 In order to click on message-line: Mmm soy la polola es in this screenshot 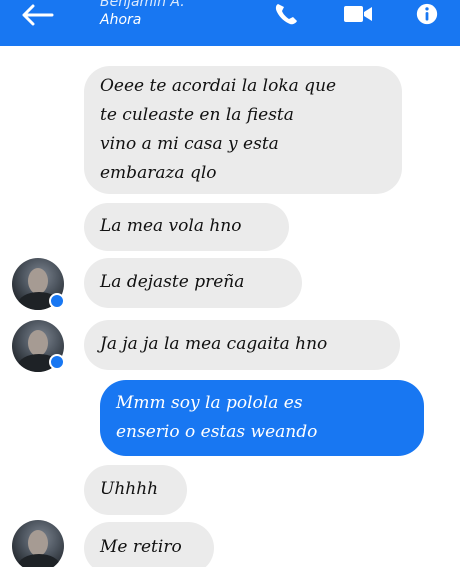, I will do `click(209, 403)`.